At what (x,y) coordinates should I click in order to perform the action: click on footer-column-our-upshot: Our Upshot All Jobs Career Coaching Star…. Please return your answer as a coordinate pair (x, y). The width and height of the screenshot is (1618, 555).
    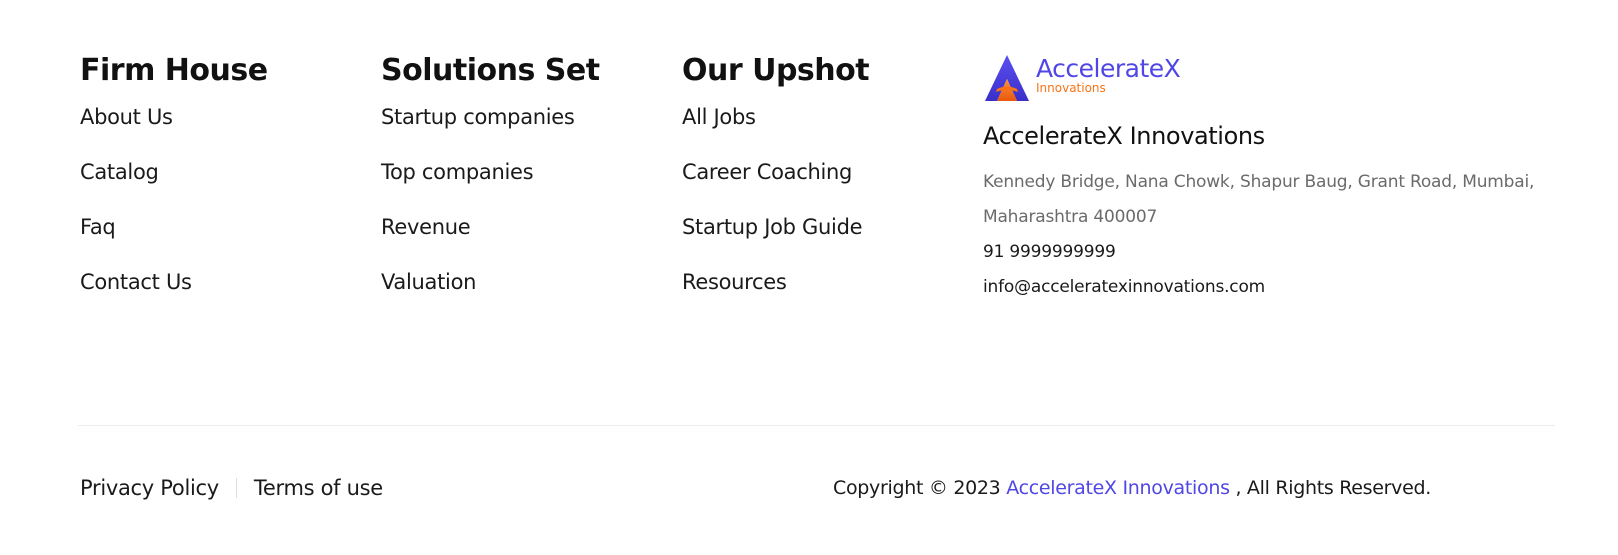
    Looking at the image, I should click on (776, 185).